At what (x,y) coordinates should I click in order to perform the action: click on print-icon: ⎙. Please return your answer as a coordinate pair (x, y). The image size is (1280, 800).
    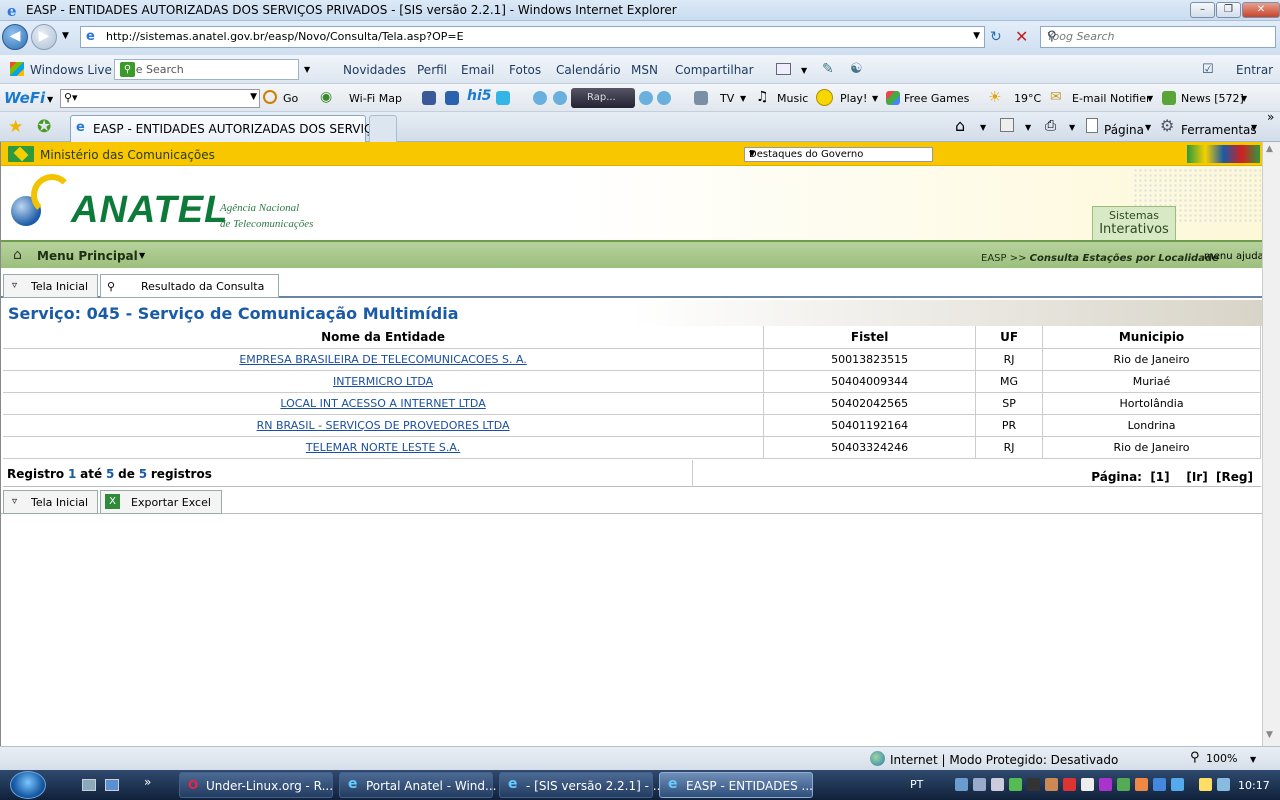
    Looking at the image, I should click on (1050, 126).